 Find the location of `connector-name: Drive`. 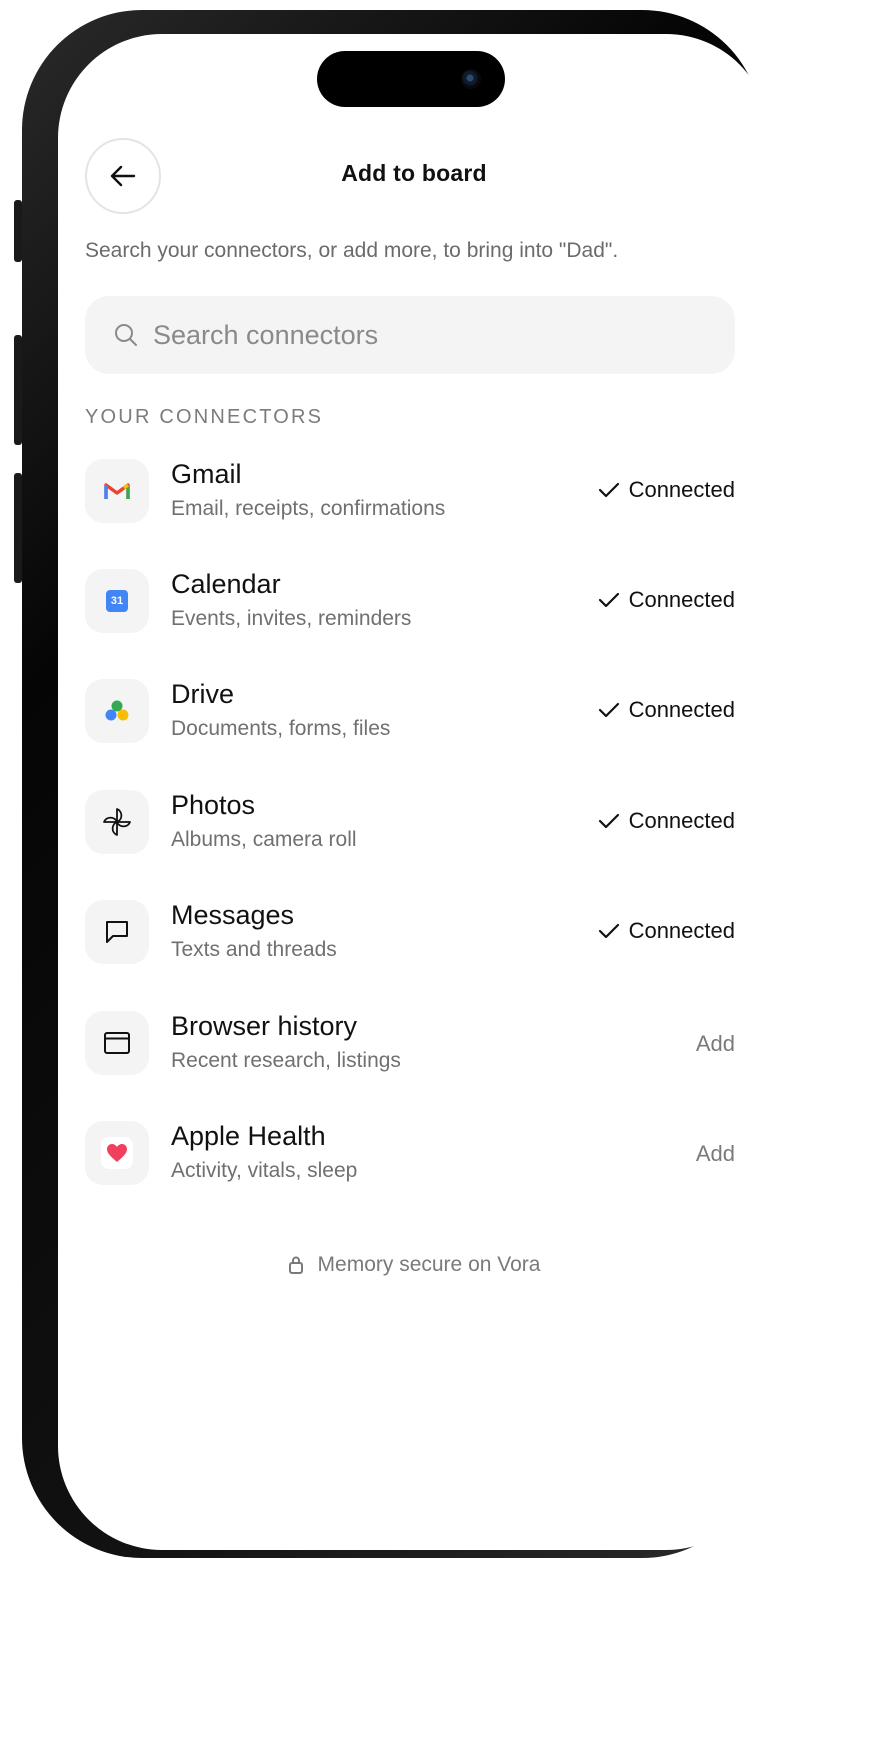

connector-name: Drive is located at coordinates (203, 694).